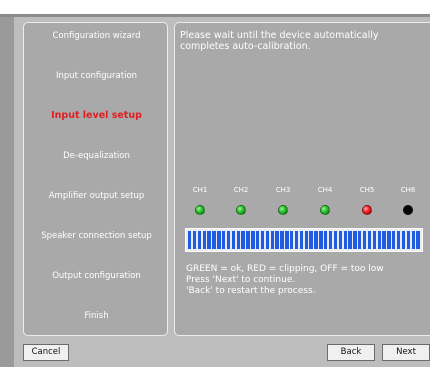  I want to click on step-output-configuration: Output configuration, so click(96, 276).